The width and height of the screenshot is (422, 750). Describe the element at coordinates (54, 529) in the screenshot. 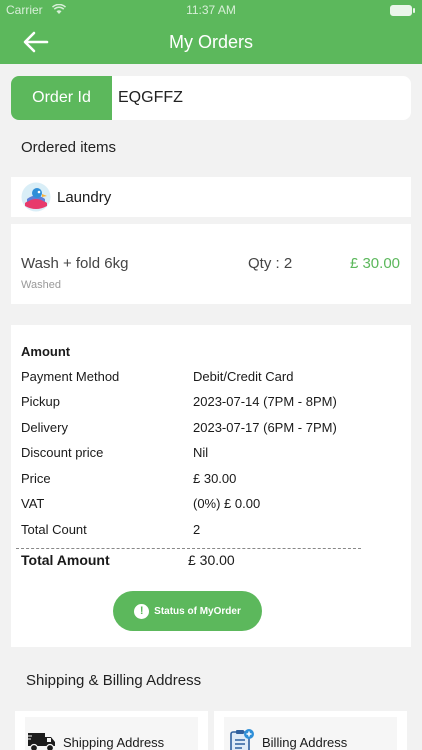

I see `summary-row-label: Total Count` at that location.